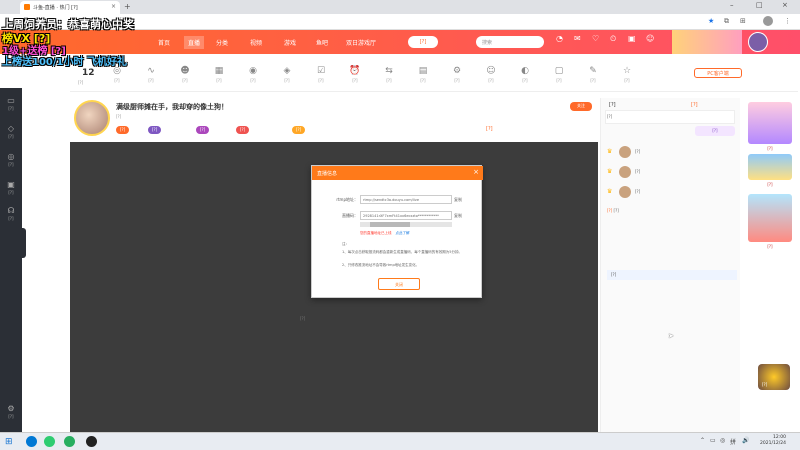 The image size is (800, 450). What do you see at coordinates (222, 42) in the screenshot?
I see `nav-category: 分类` at bounding box center [222, 42].